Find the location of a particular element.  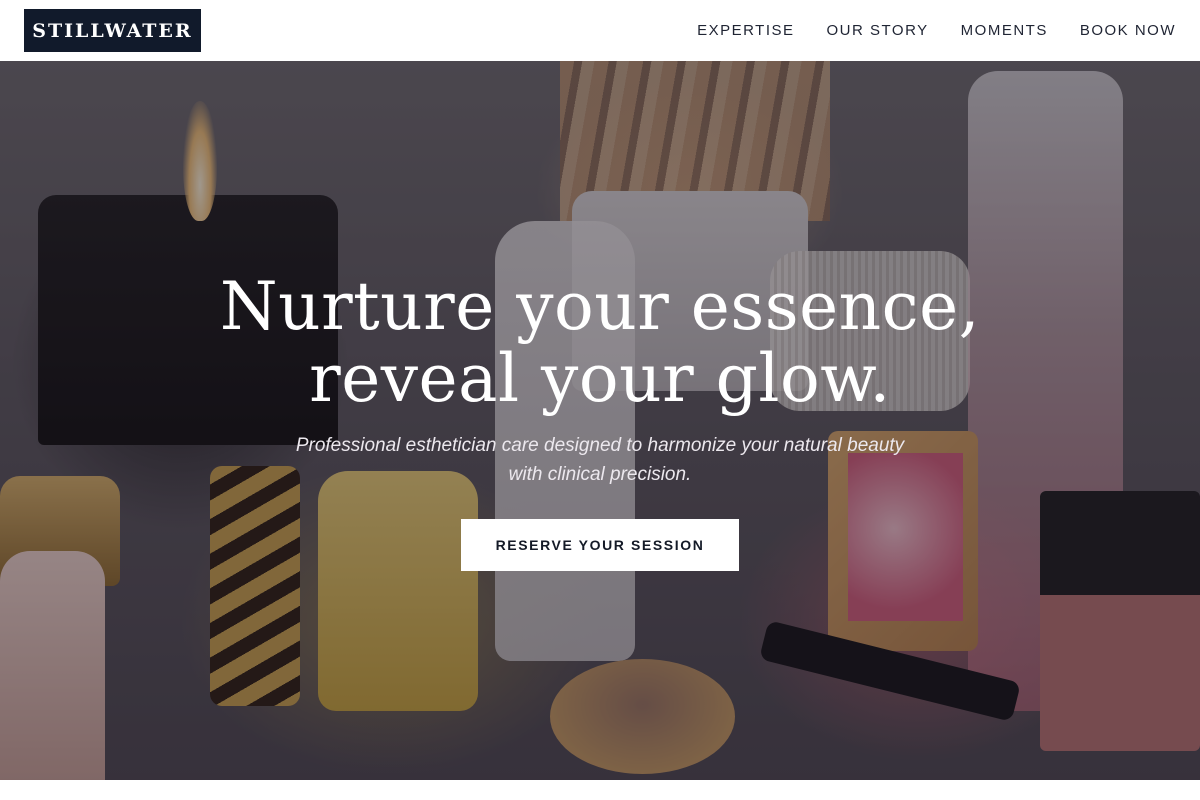

main-nav: EXPERTISE OUR STORY MOMENTS BOOK NOW is located at coordinates (936, 30).